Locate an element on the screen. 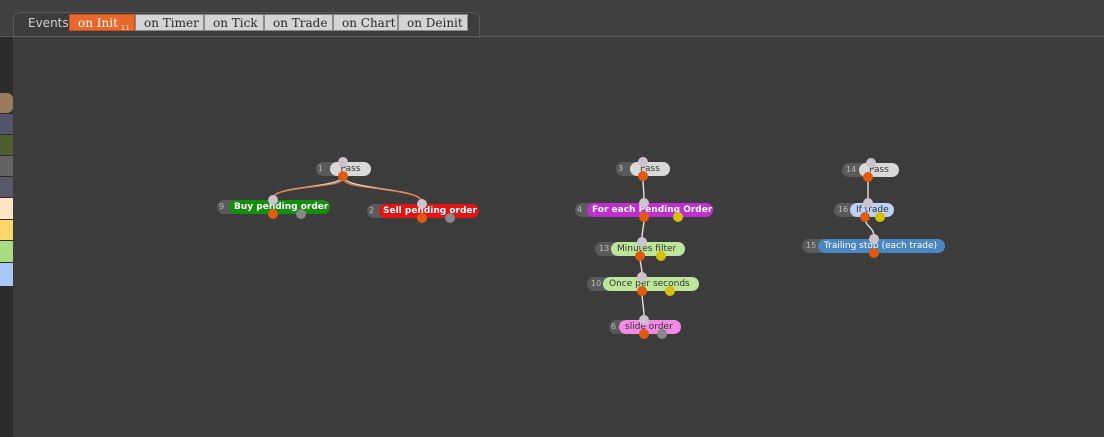 This screenshot has width=1104, height=437. node-id: 15 is located at coordinates (811, 245).